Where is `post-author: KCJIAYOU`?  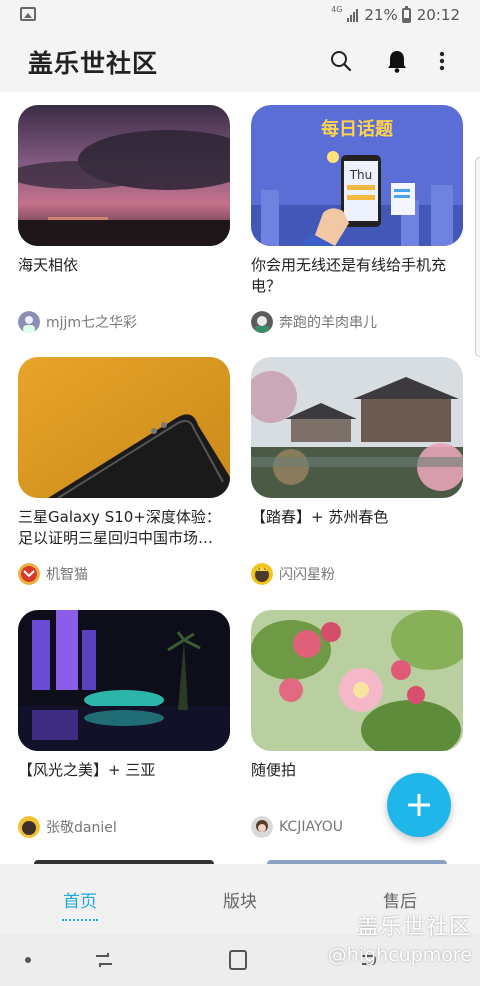
post-author: KCJIAYOU is located at coordinates (297, 827).